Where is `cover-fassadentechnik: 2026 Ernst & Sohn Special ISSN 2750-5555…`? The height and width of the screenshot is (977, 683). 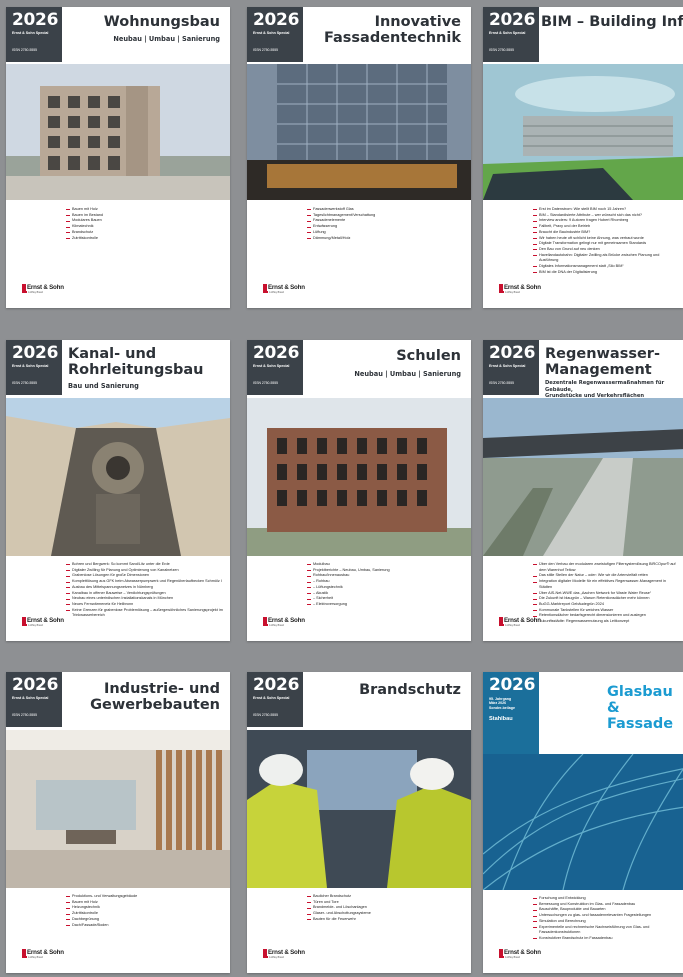 cover-fassadentechnik: 2026 Ernst & Sohn Special ISSN 2750-5555… is located at coordinates (359, 157).